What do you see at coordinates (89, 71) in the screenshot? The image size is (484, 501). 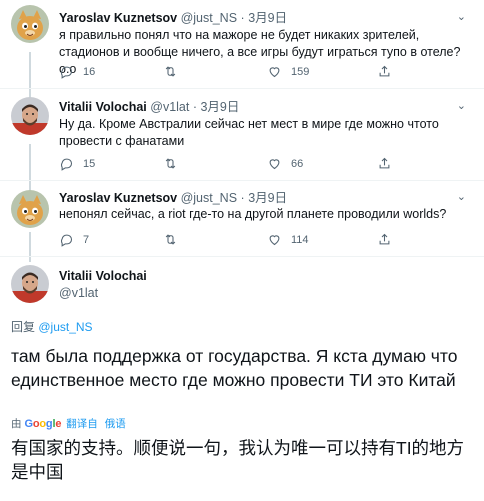 I see `reply-count: 16` at bounding box center [89, 71].